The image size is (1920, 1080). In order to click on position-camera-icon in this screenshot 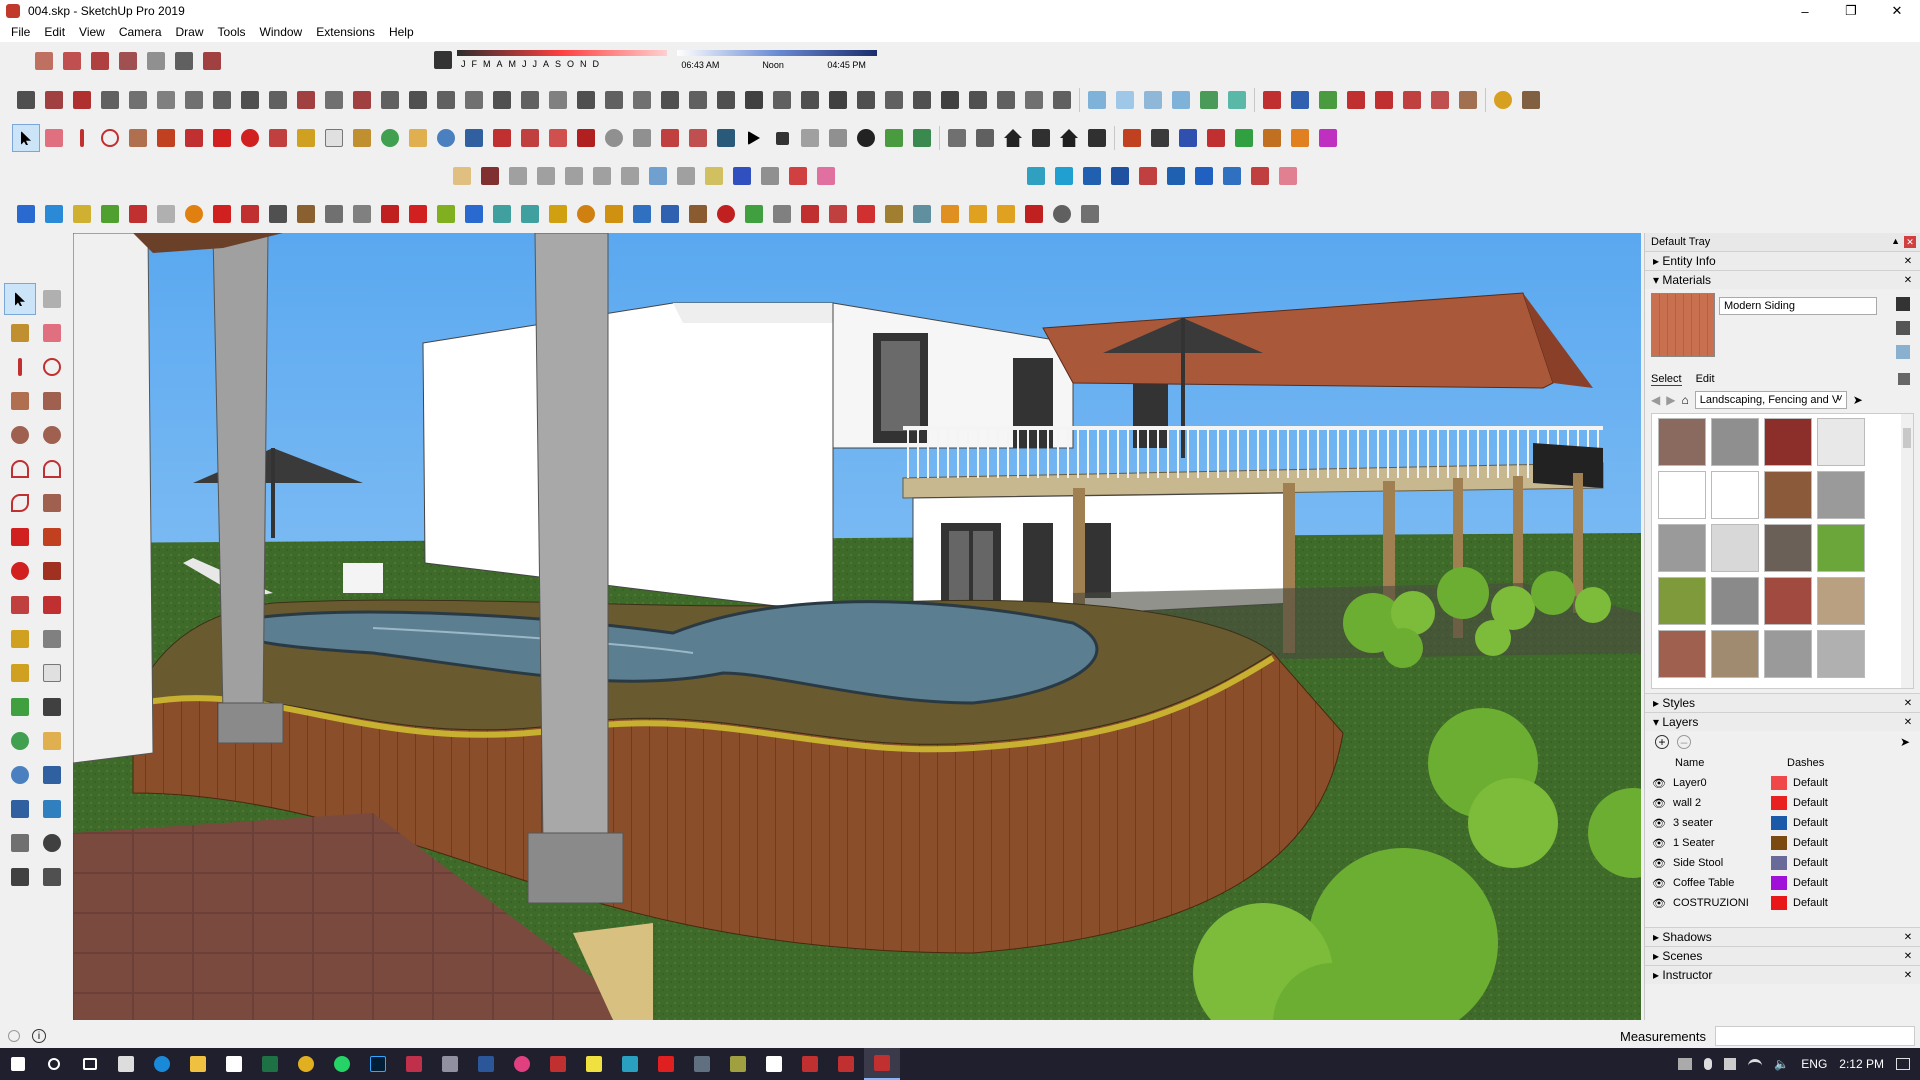, I will do `click(670, 138)`.